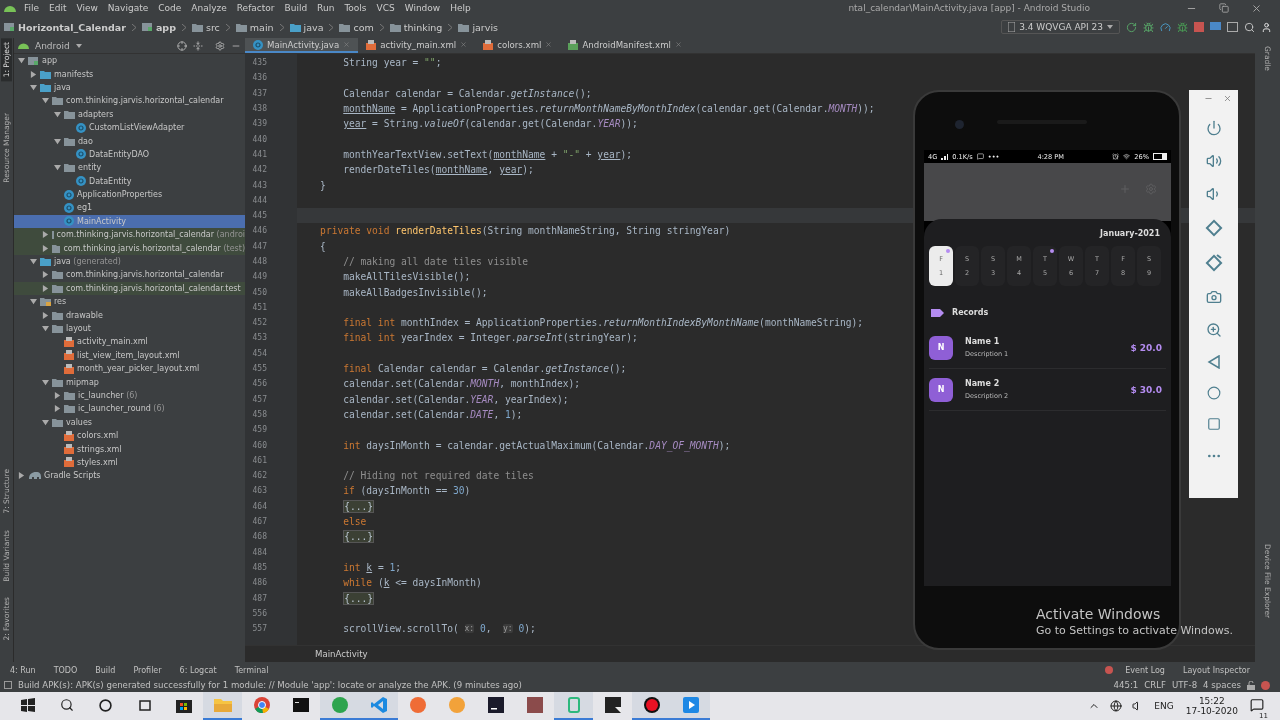 This screenshot has width=1280, height=720. Describe the element at coordinates (625, 45) in the screenshot. I see `editor-tab: AndroidManifest.xml` at that location.